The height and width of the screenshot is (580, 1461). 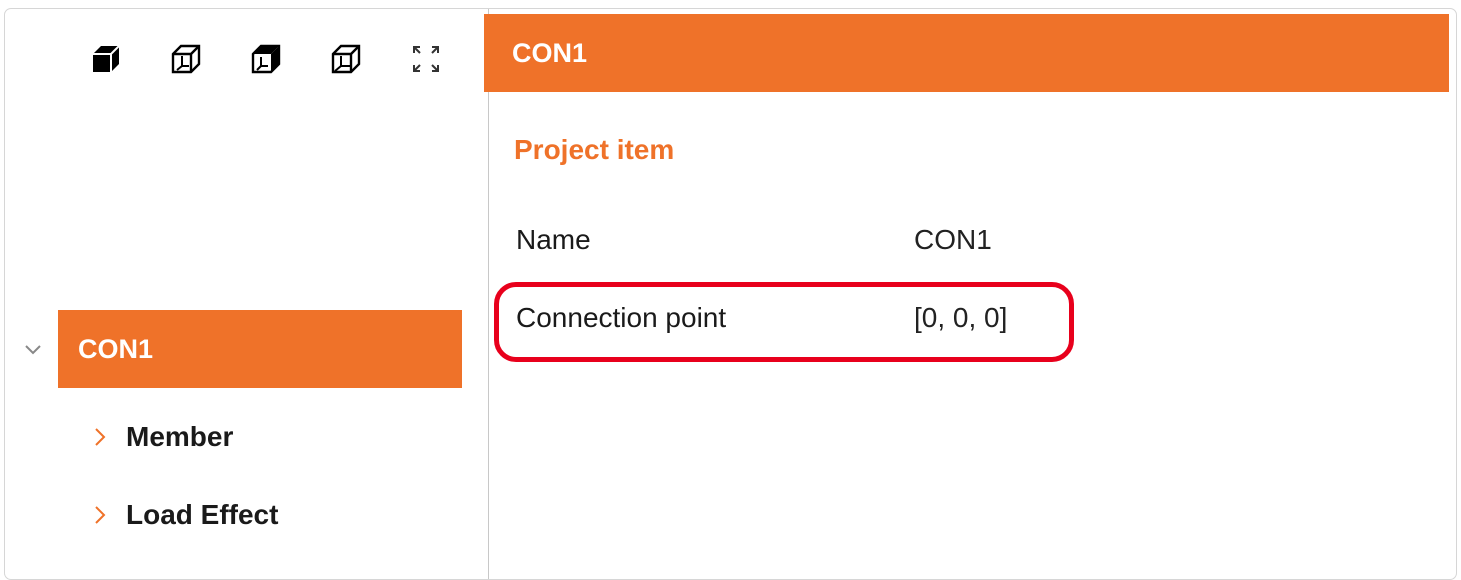 What do you see at coordinates (33, 349) in the screenshot?
I see `chevron-down-icon` at bounding box center [33, 349].